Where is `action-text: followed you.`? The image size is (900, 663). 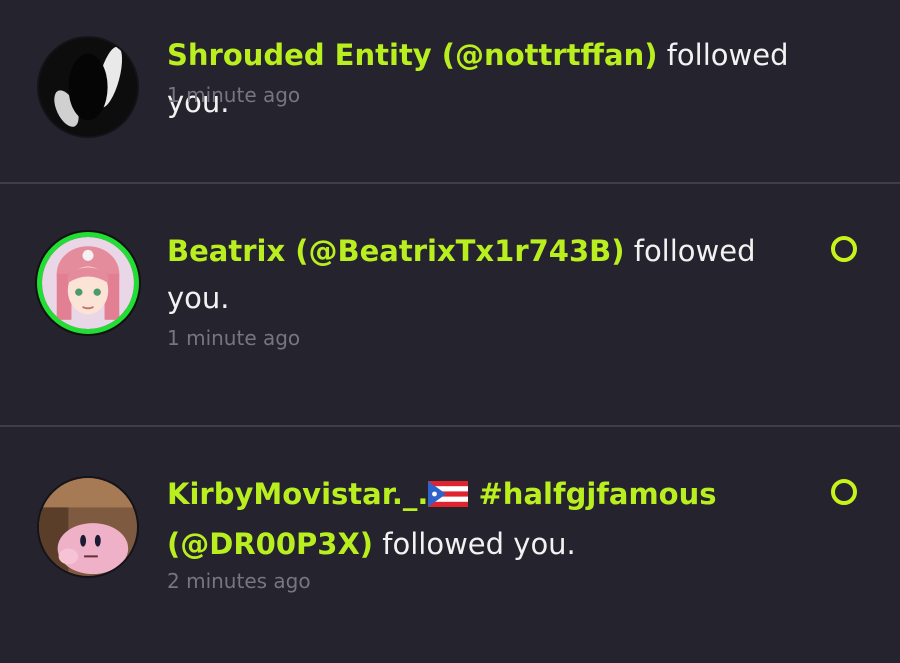
action-text: followed you. is located at coordinates (474, 544).